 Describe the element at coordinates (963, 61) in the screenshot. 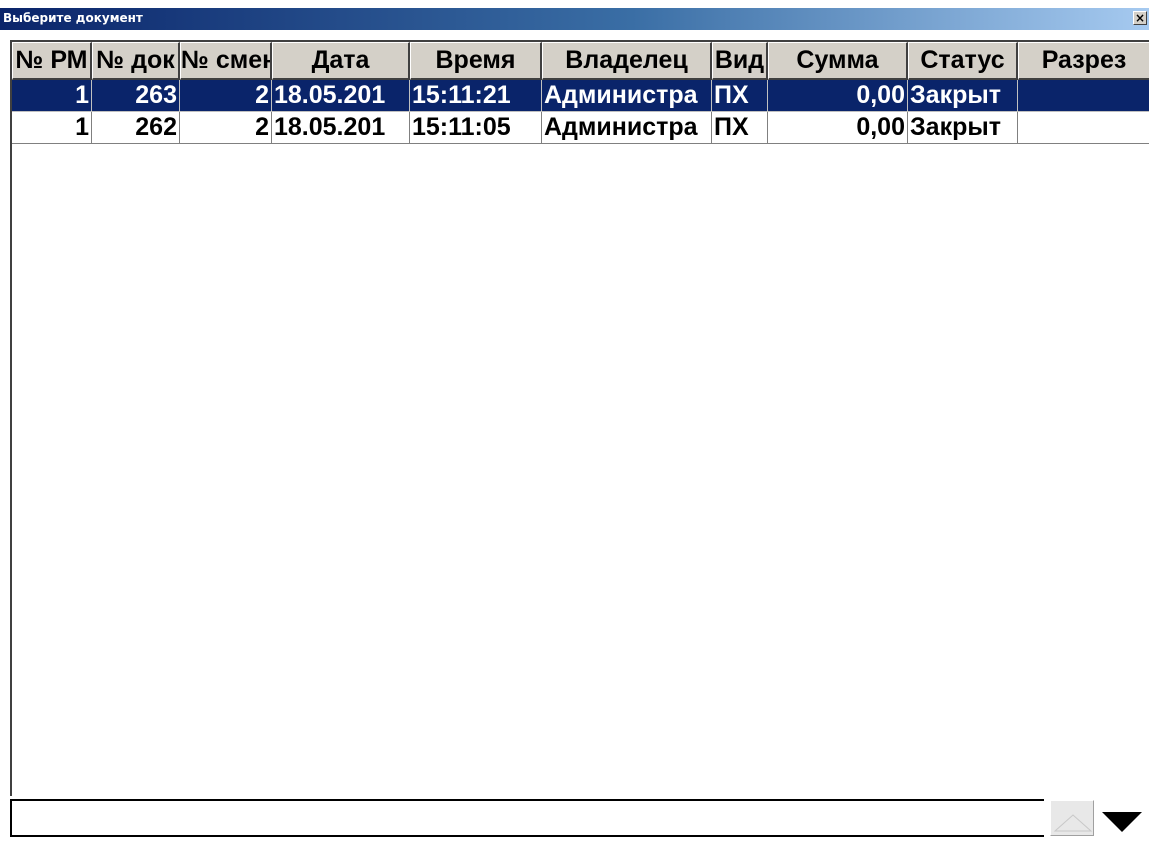

I see `column-header: Статус` at that location.